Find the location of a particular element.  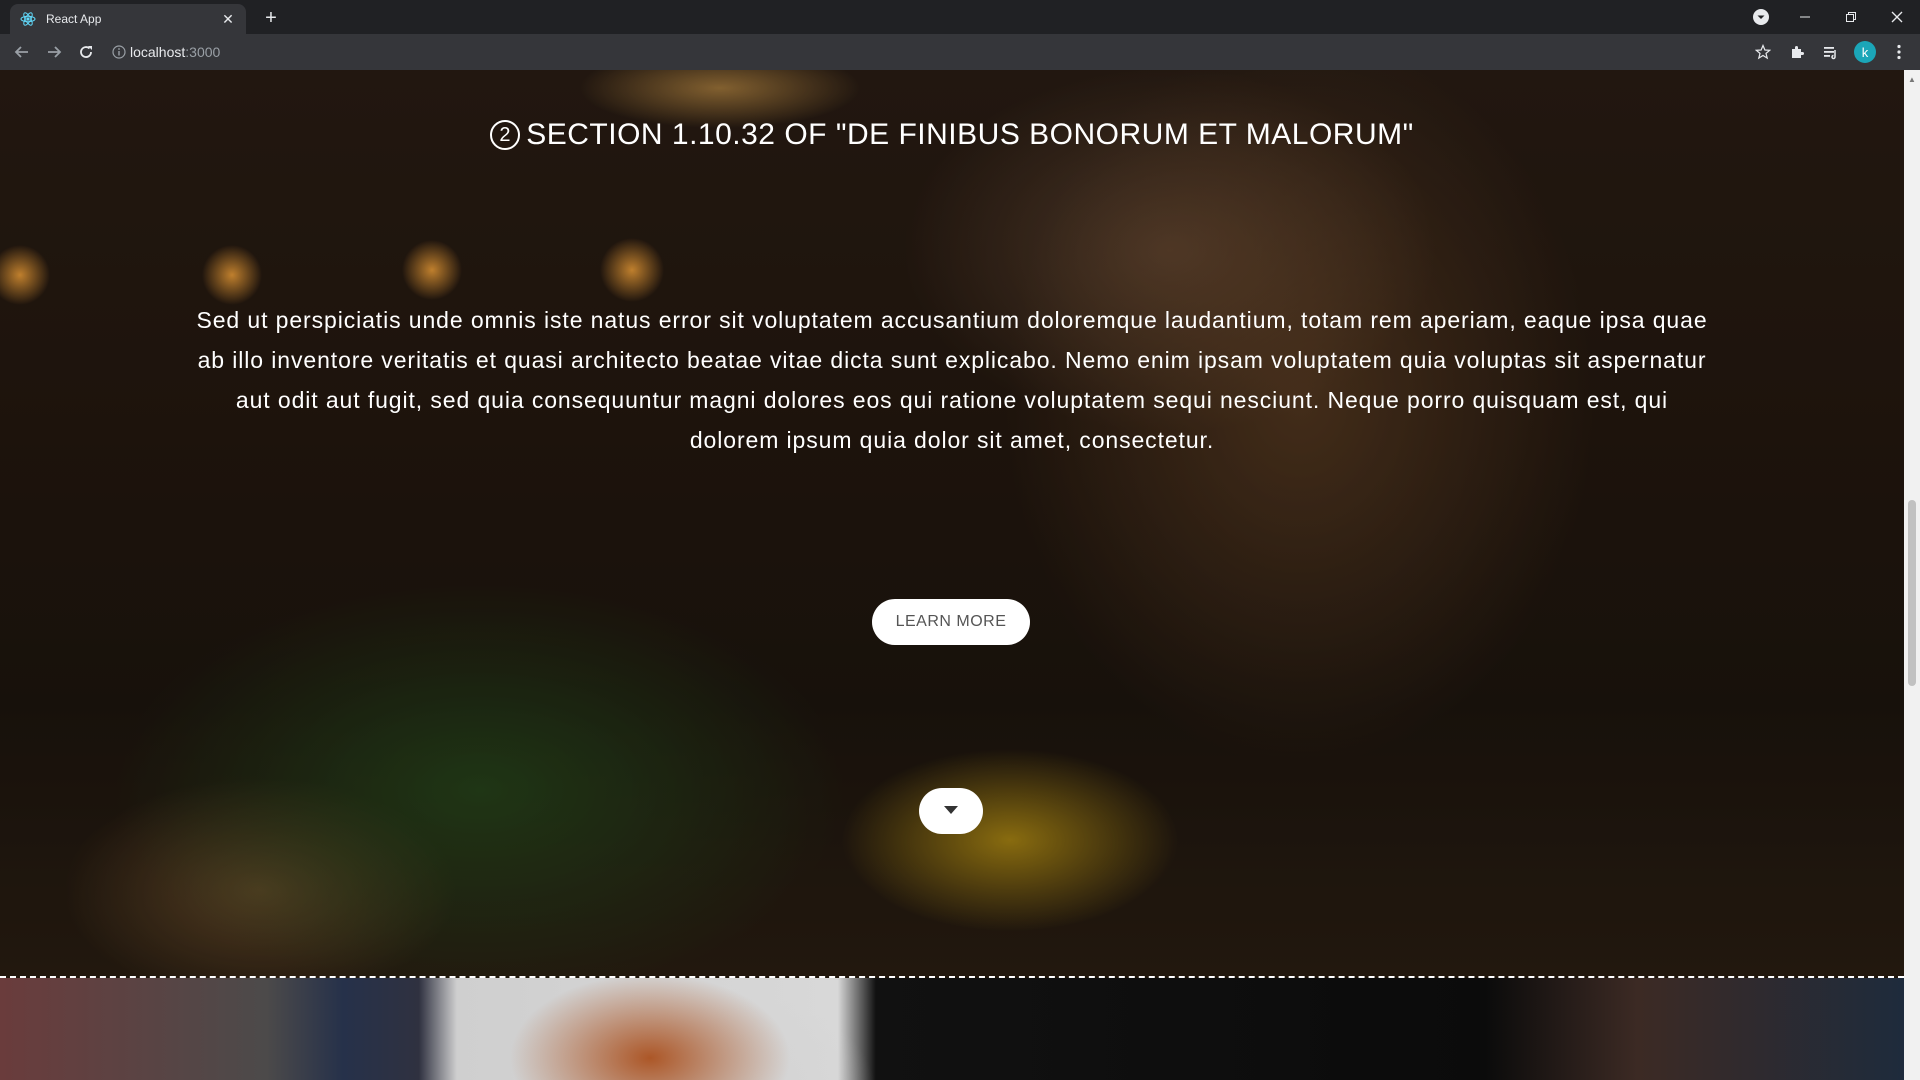

window-close-icon is located at coordinates (1897, 17).